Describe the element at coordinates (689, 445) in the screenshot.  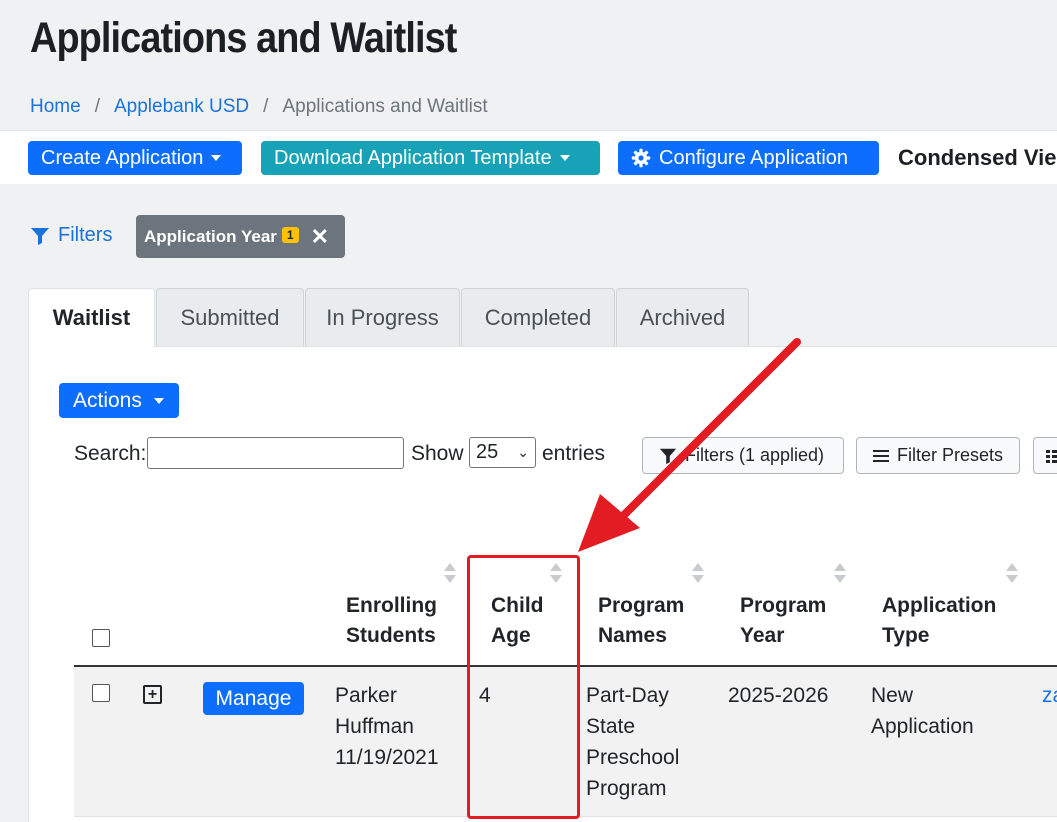
I see `annotation-arrow` at that location.